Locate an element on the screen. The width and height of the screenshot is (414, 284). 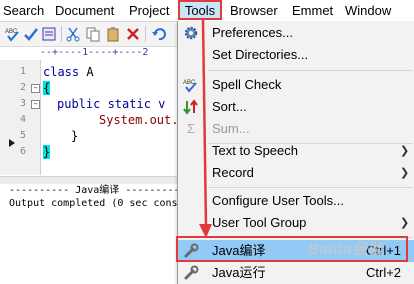
code-line-5: } is located at coordinates (75, 136).